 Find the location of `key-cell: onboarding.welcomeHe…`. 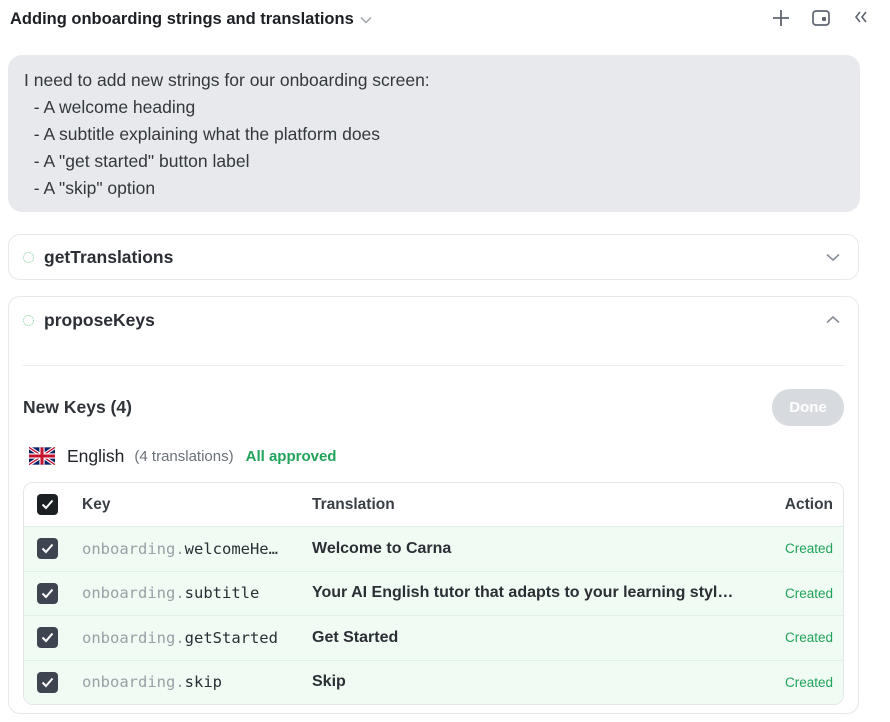

key-cell: onboarding.welcomeHe… is located at coordinates (197, 549).